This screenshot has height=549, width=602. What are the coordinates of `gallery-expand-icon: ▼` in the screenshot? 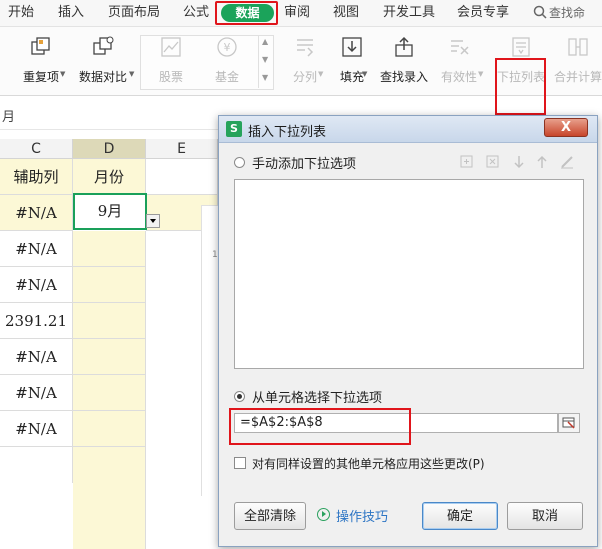 It's located at (265, 77).